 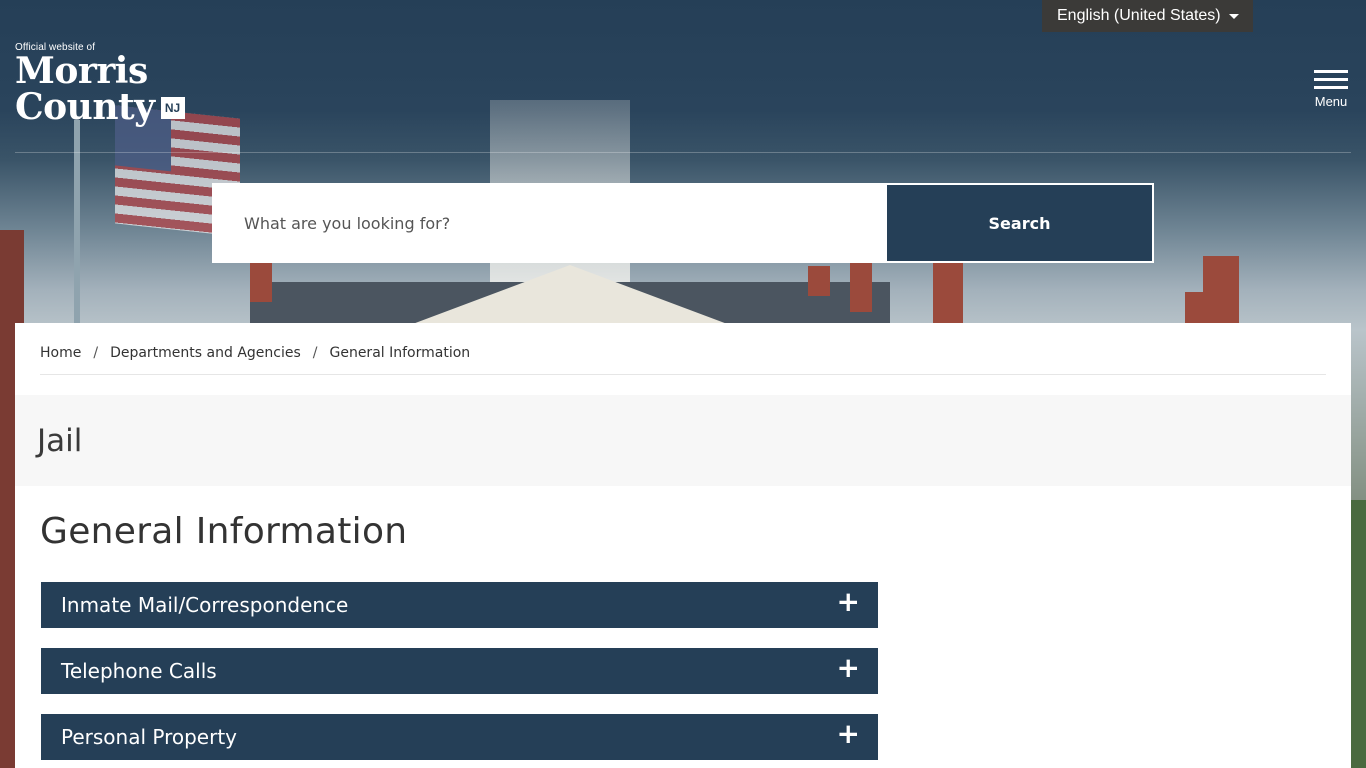 I want to click on title-band: Jail, so click(x=683, y=440).